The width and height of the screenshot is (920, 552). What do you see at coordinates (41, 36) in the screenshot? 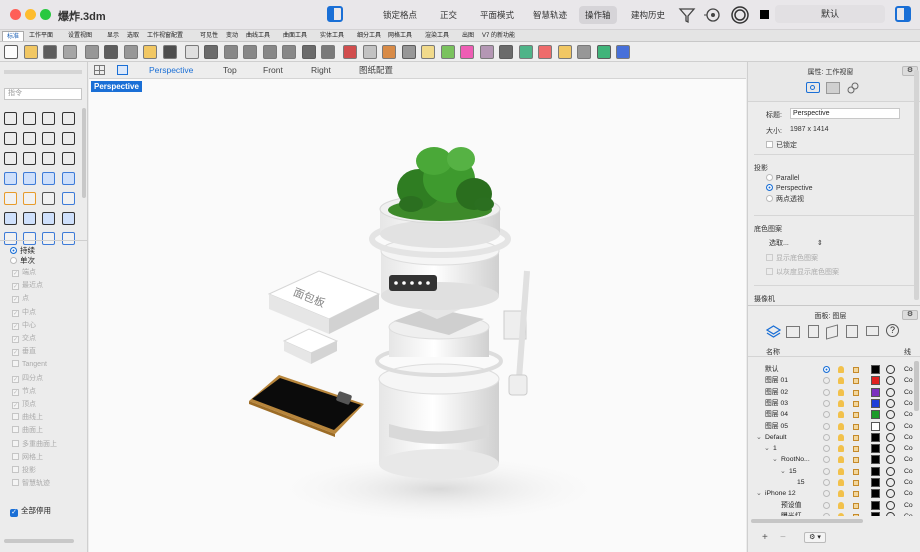
I see `toolbar-tab-1: 工作平面` at bounding box center [41, 36].